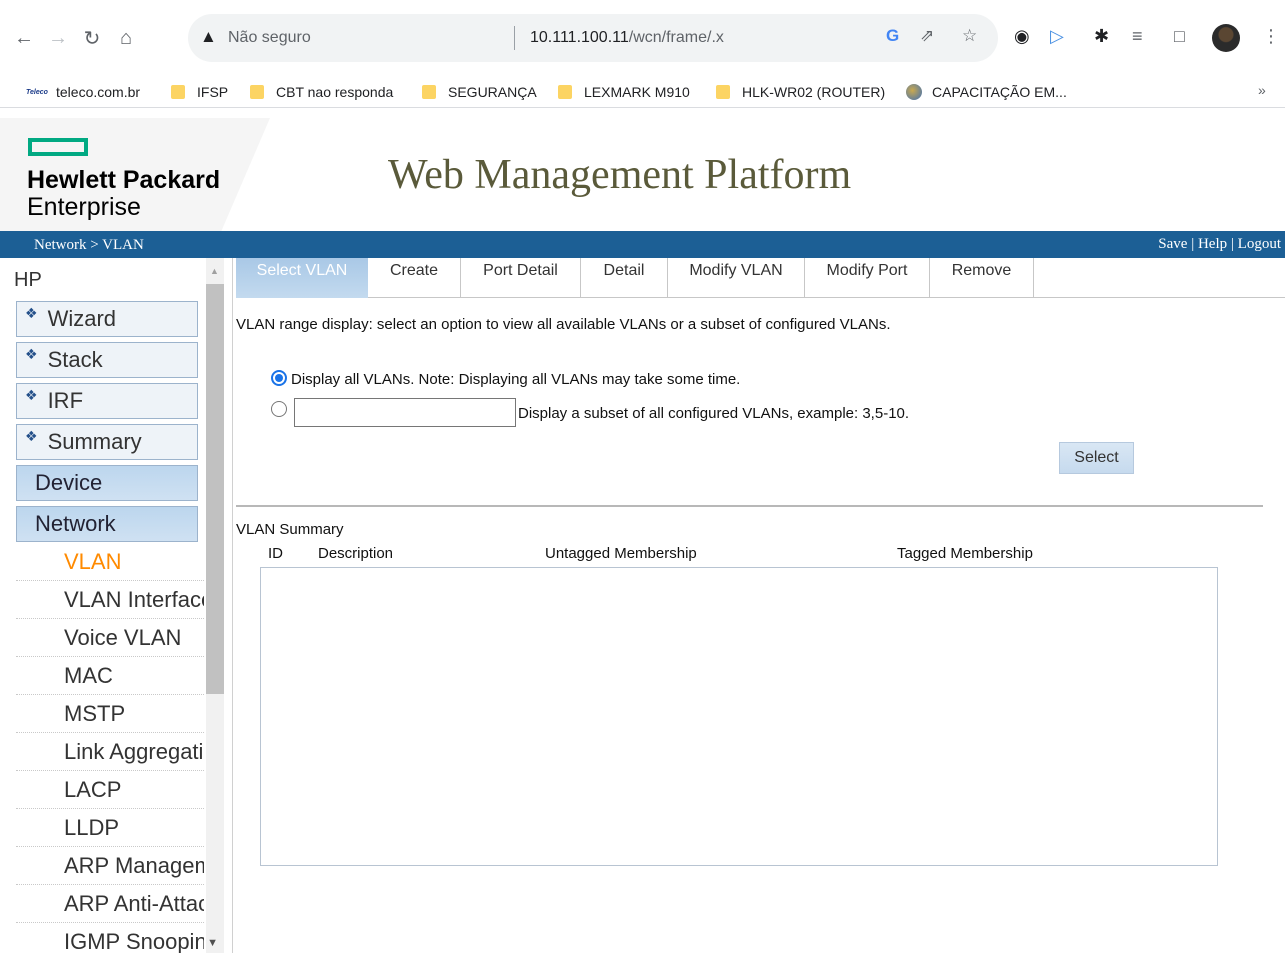  What do you see at coordinates (107, 360) in the screenshot?
I see `sidebar-item-stack: ❖ Stack` at bounding box center [107, 360].